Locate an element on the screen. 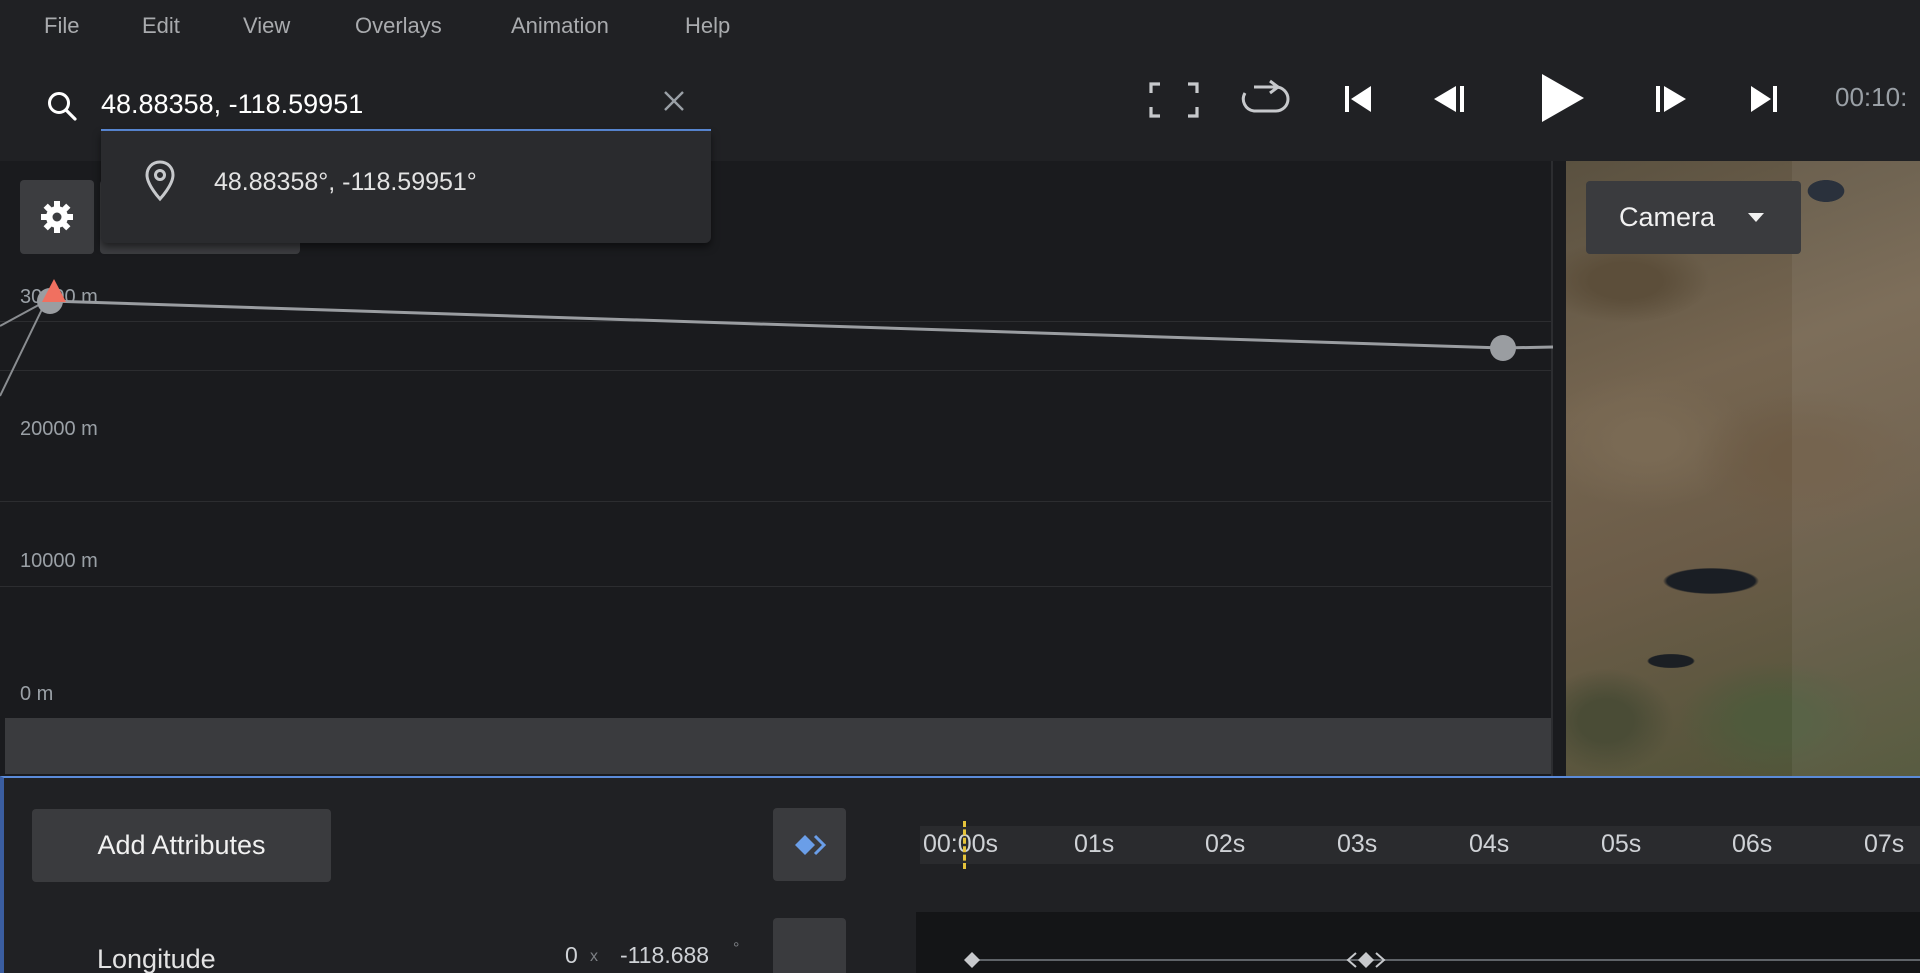  time-tick-label: 00:00s is located at coordinates (961, 844).